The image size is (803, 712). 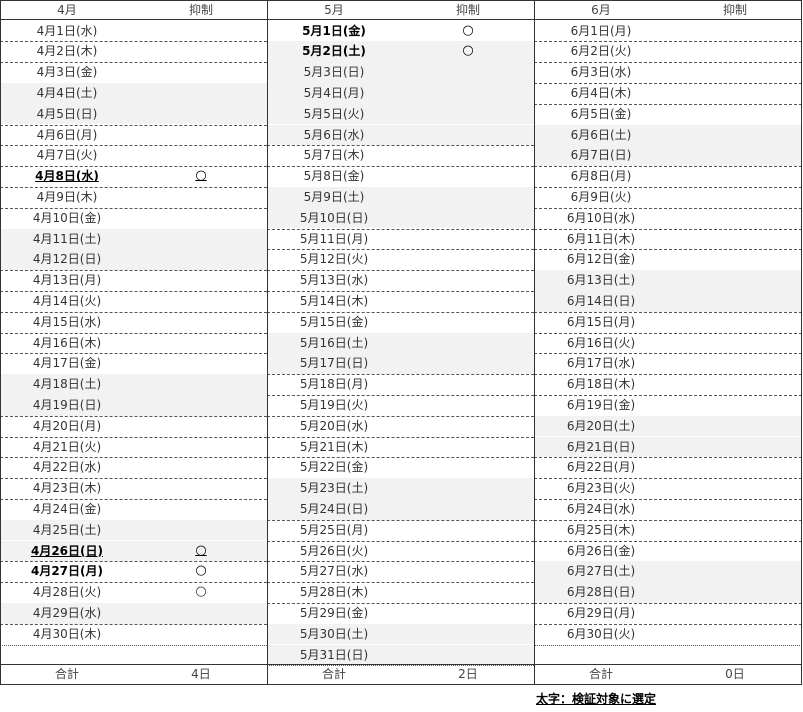 I want to click on legend-note: 太字：検証対象に選定, so click(x=596, y=699).